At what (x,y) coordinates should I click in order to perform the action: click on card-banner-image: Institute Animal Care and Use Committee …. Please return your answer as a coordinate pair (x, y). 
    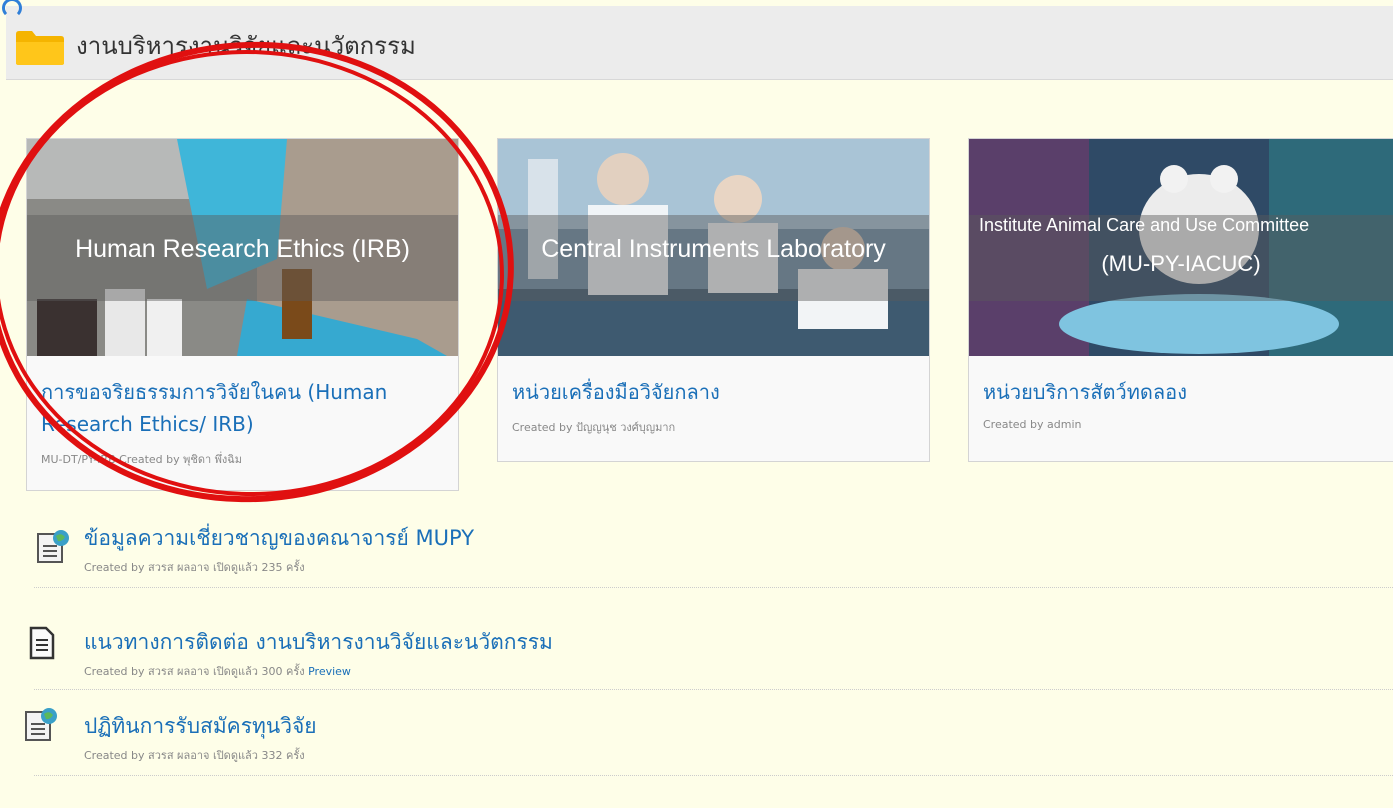
    Looking at the image, I should click on (1181, 247).